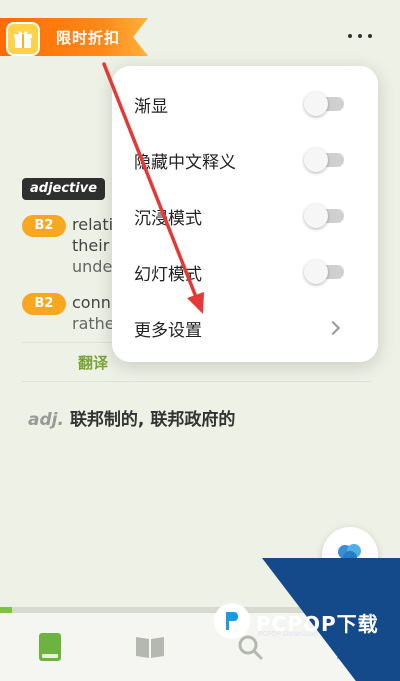 This screenshot has width=400, height=681. I want to click on watermark-logo-icon, so click(232, 621).